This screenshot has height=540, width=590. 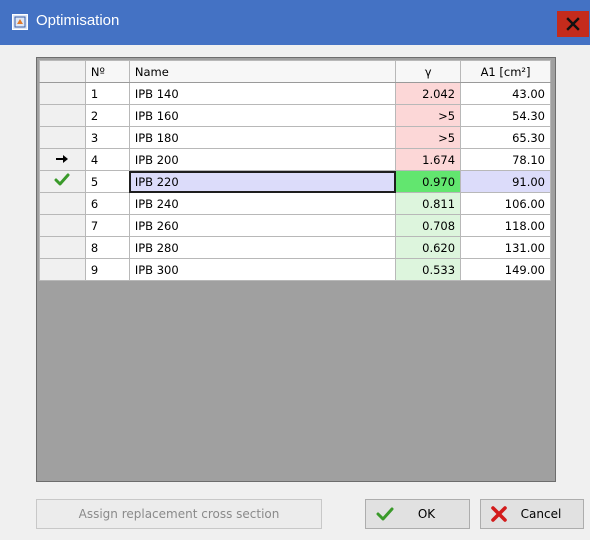 I want to click on app-icon, so click(x=20, y=22).